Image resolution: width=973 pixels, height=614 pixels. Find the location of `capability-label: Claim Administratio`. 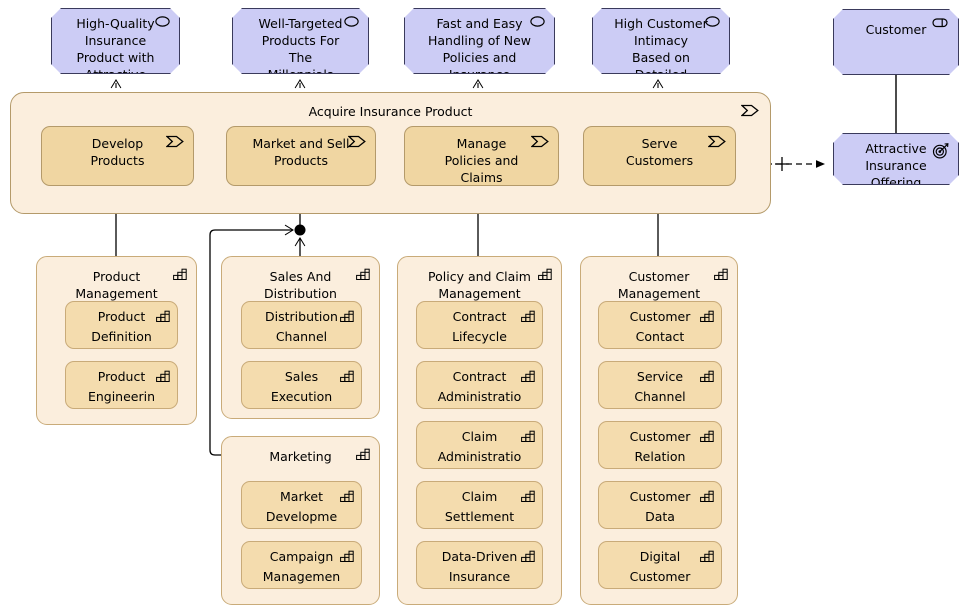

capability-label: Claim Administratio is located at coordinates (479, 446).